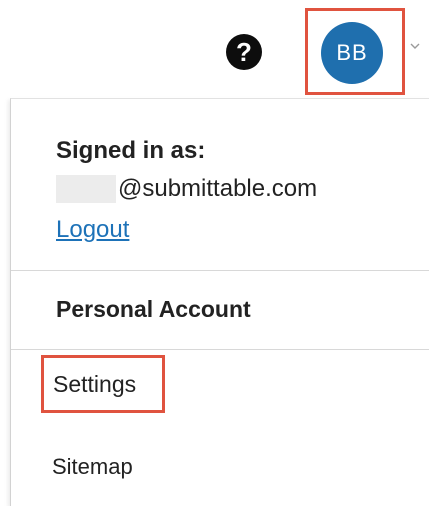 The image size is (429, 506). Describe the element at coordinates (92, 467) in the screenshot. I see `menu-item-sitemap: Sitemap` at that location.